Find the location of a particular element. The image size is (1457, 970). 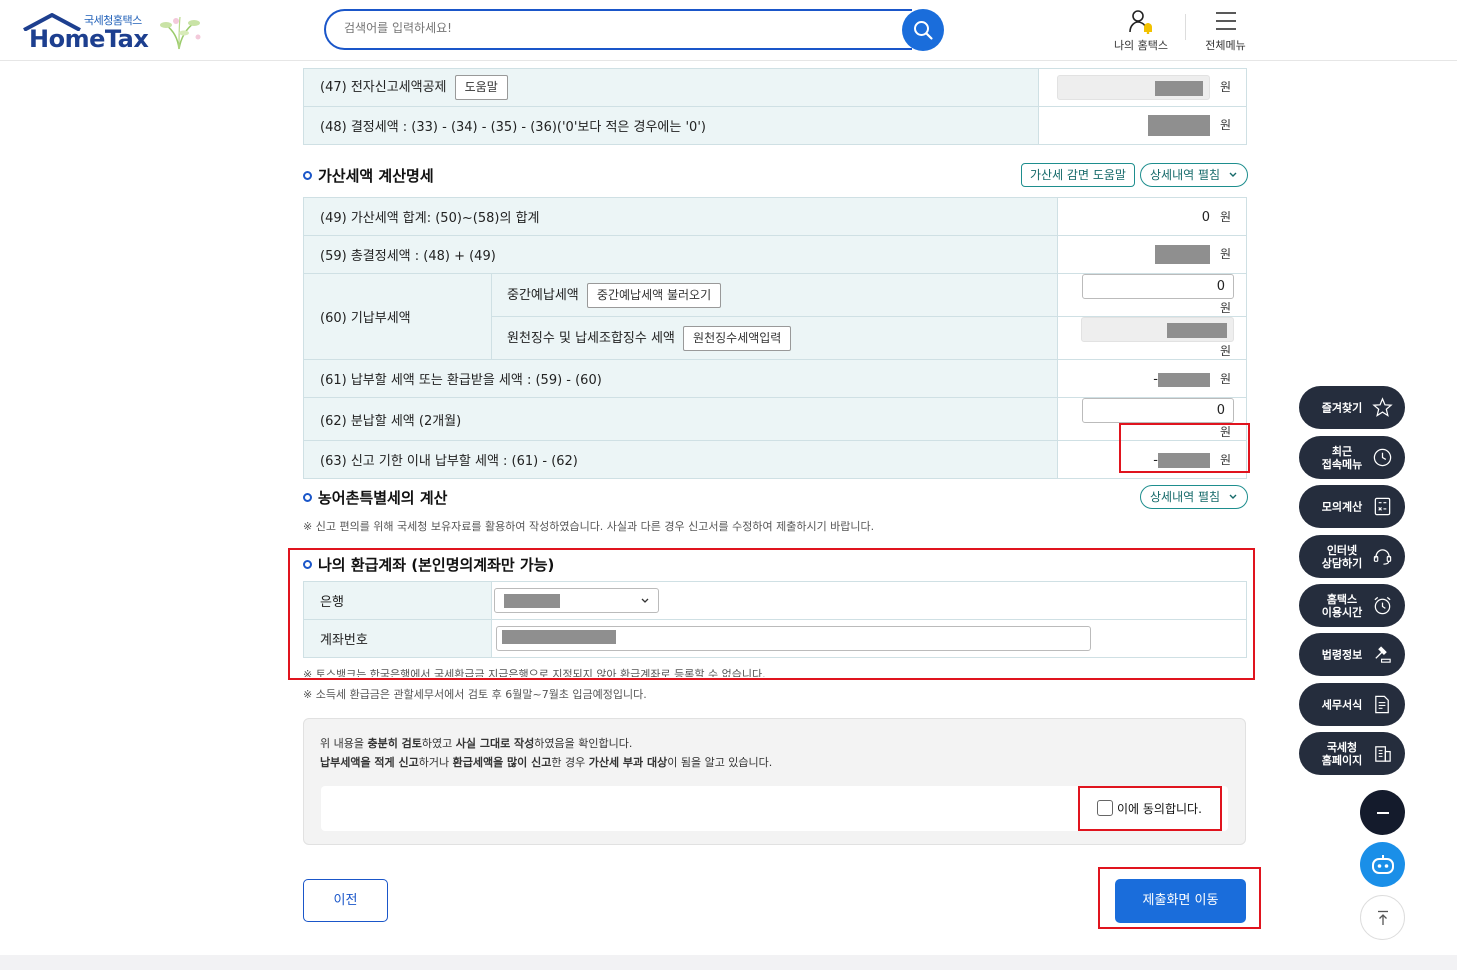

section-title-text: 농어촌특별세의 계산 is located at coordinates (383, 498).